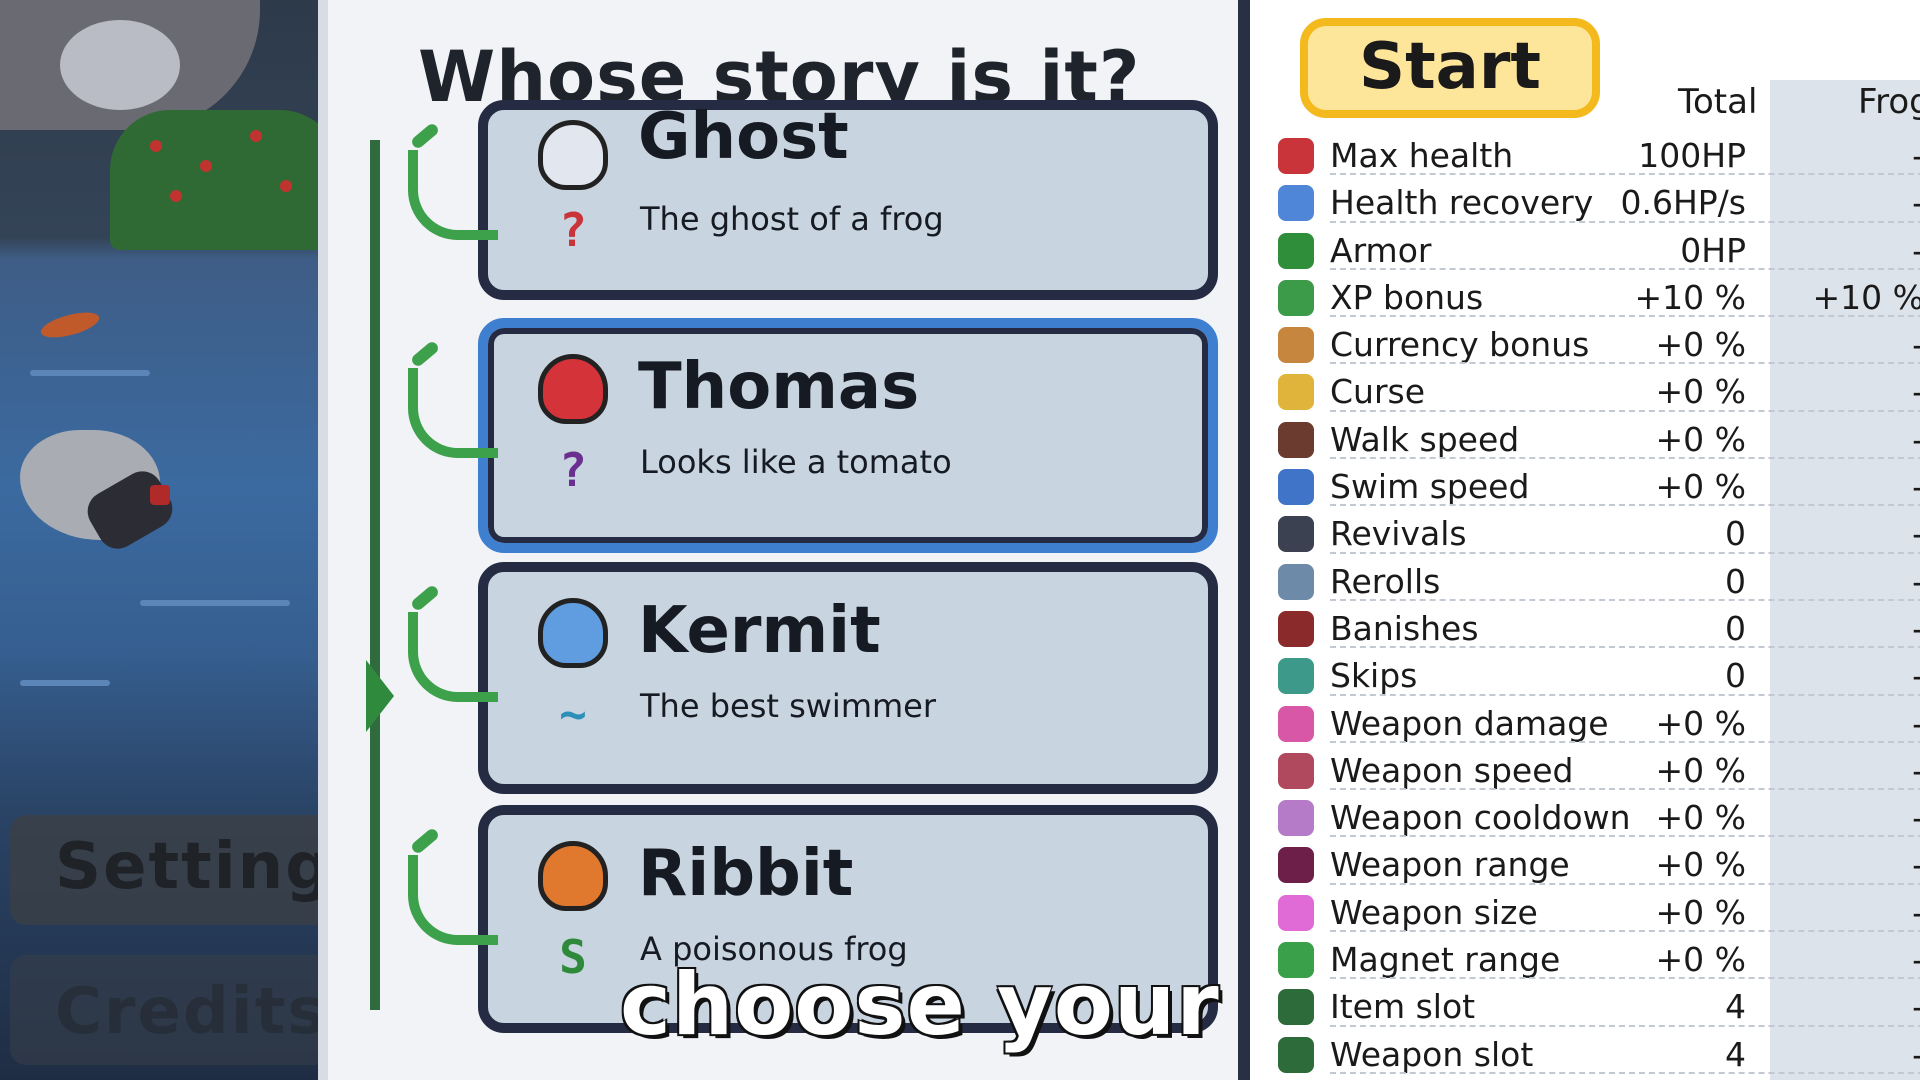  I want to click on cherry-icon, so click(1296, 156).